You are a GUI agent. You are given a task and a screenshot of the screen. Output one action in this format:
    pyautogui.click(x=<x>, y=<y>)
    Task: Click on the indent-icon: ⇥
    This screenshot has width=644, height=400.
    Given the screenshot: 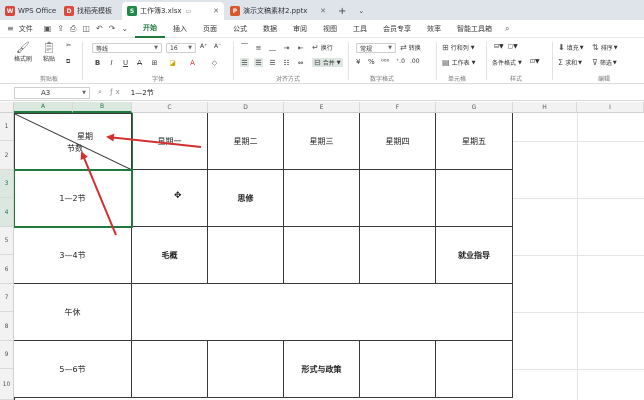 What is the action you would take?
    pyautogui.click(x=286, y=47)
    